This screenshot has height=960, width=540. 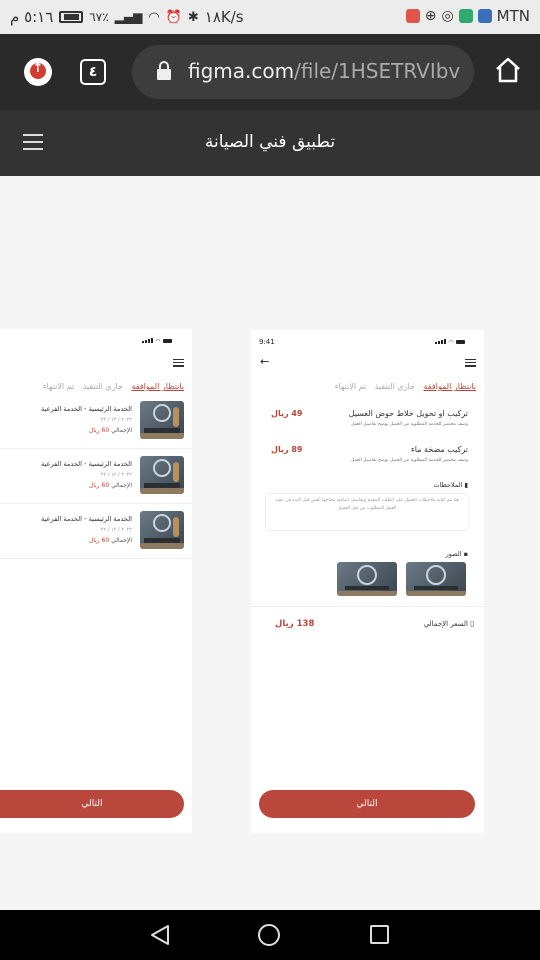 What do you see at coordinates (287, 449) in the screenshot?
I see `service-price: 89 ريال` at bounding box center [287, 449].